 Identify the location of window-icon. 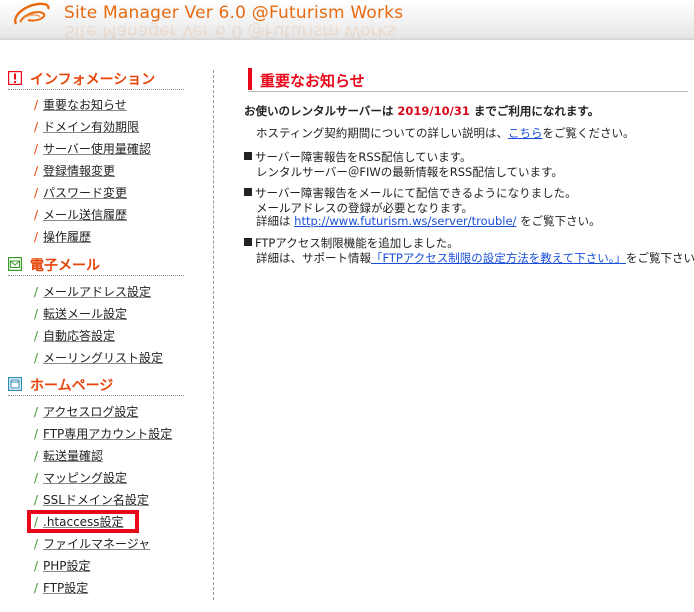
(15, 384).